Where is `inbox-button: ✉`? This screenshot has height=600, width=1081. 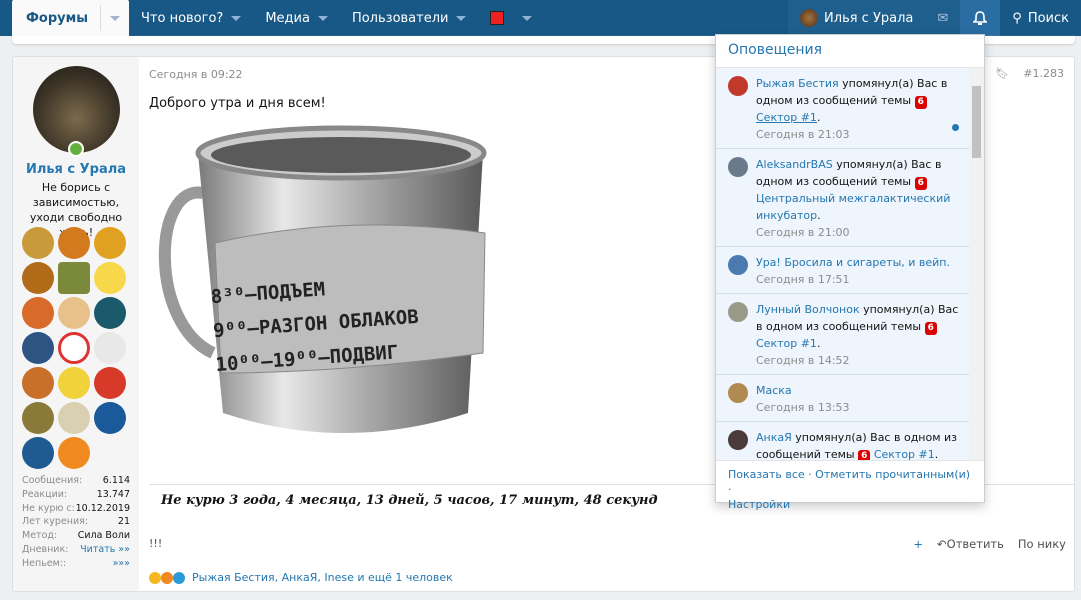
inbox-button: ✉ is located at coordinates (943, 18).